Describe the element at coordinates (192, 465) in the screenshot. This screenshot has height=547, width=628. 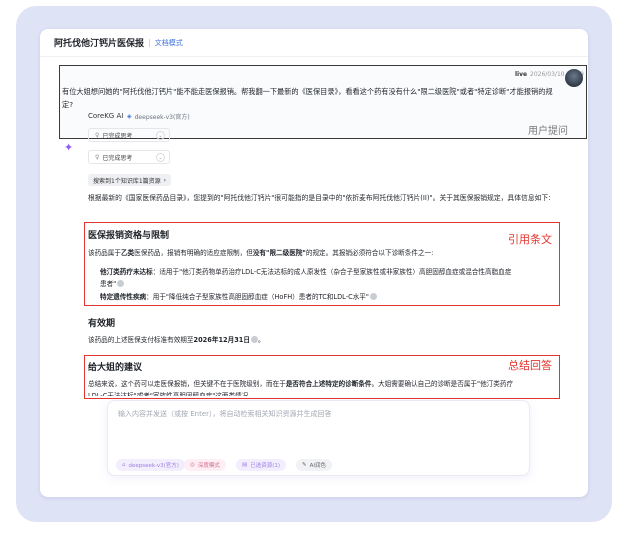
I see `brain-icon: ◎` at that location.